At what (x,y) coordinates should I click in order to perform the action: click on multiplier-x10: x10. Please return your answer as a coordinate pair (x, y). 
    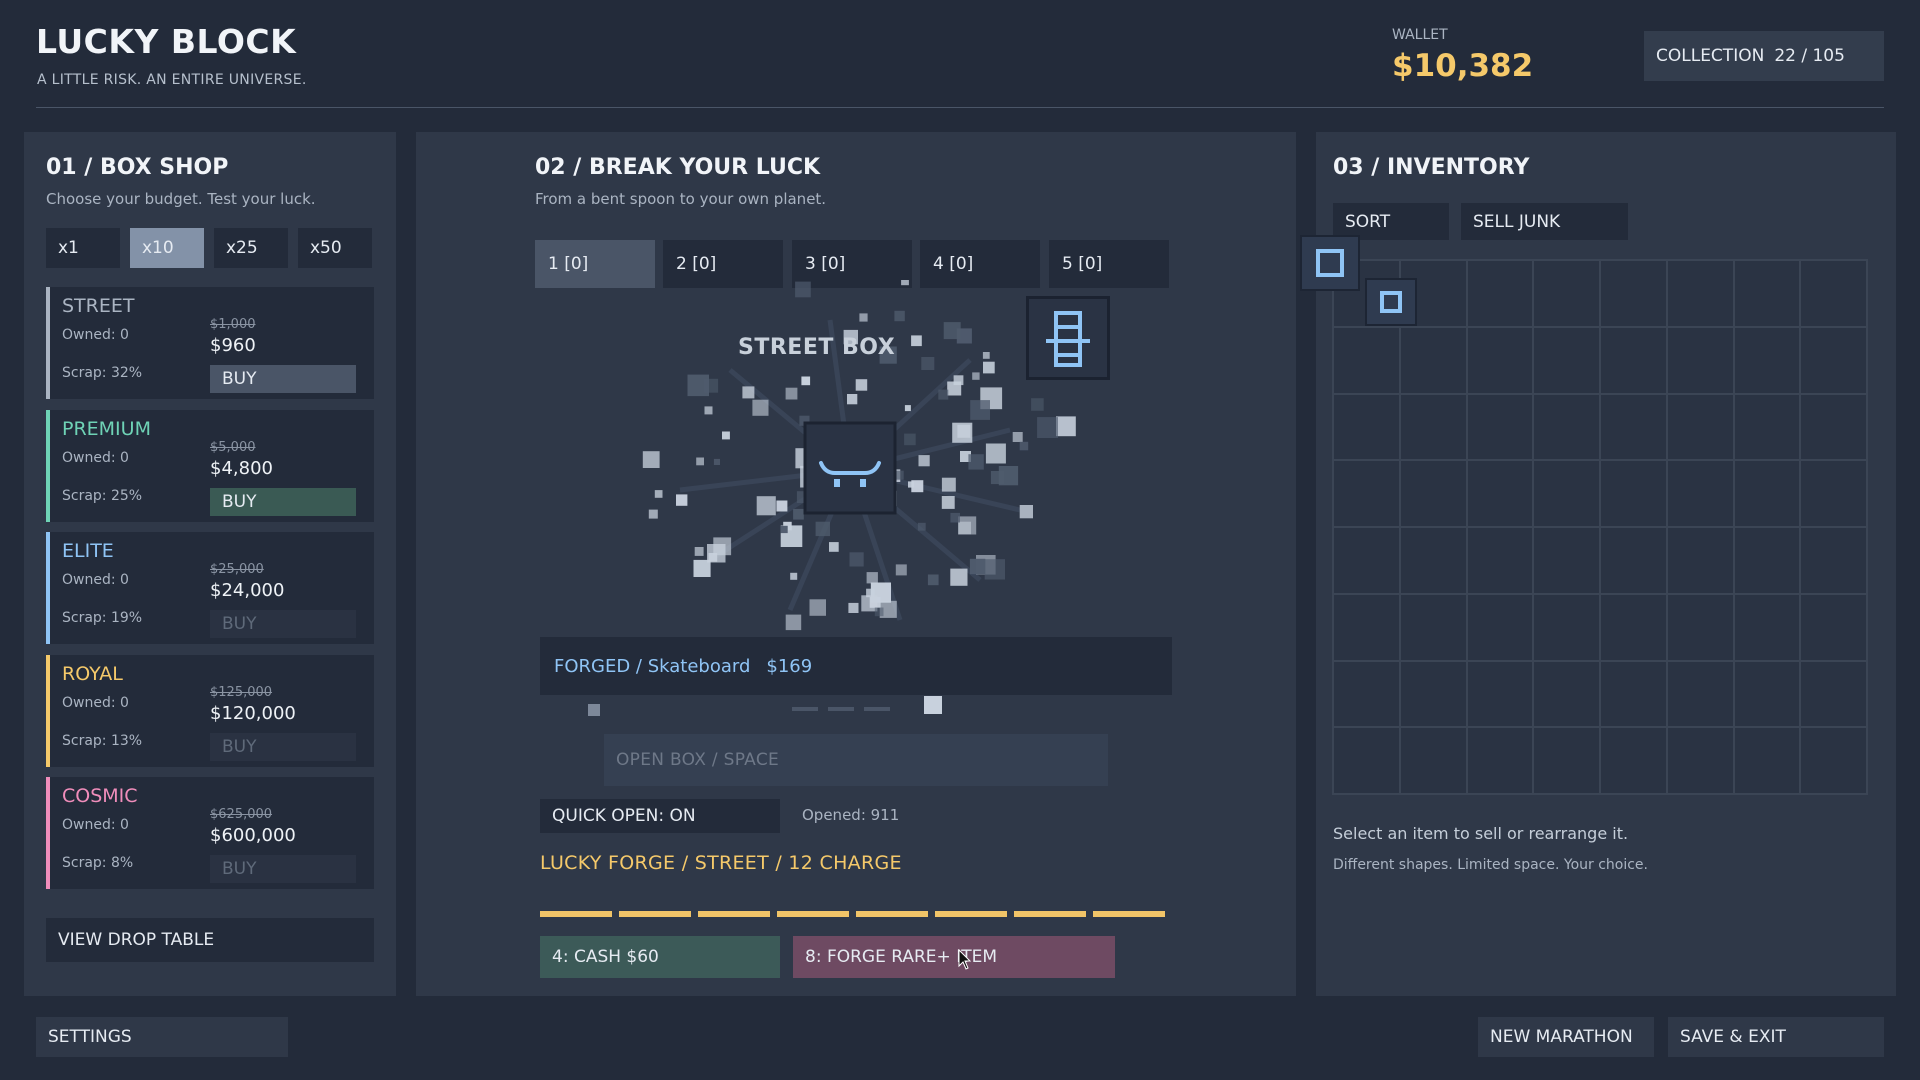
    Looking at the image, I should click on (167, 248).